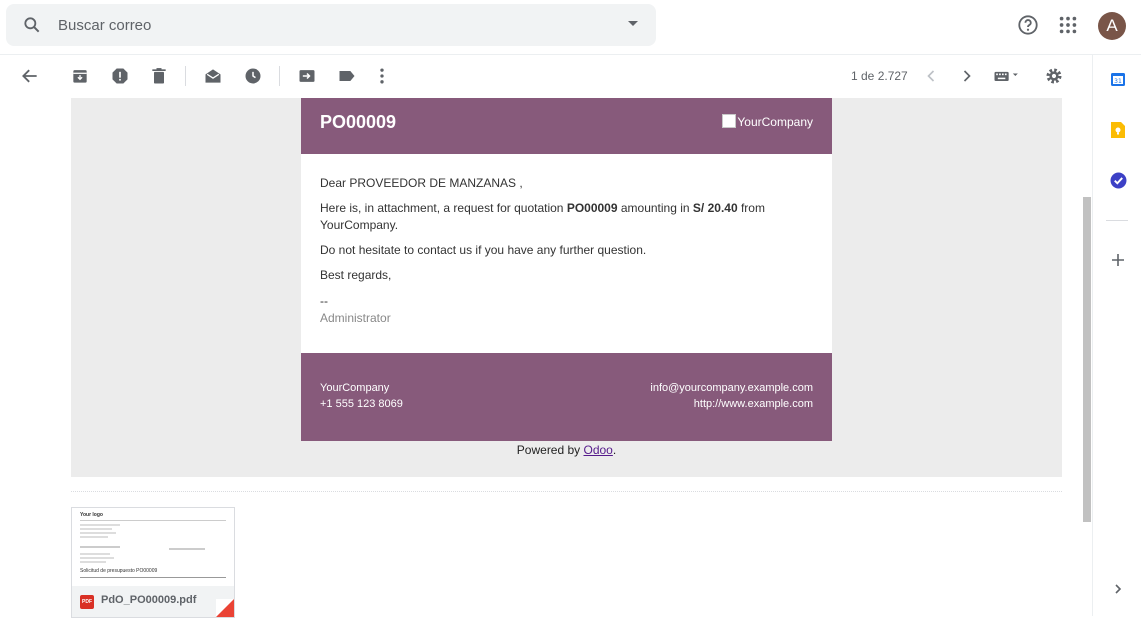 This screenshot has width=1141, height=618. I want to click on archive-icon, so click(80, 76).